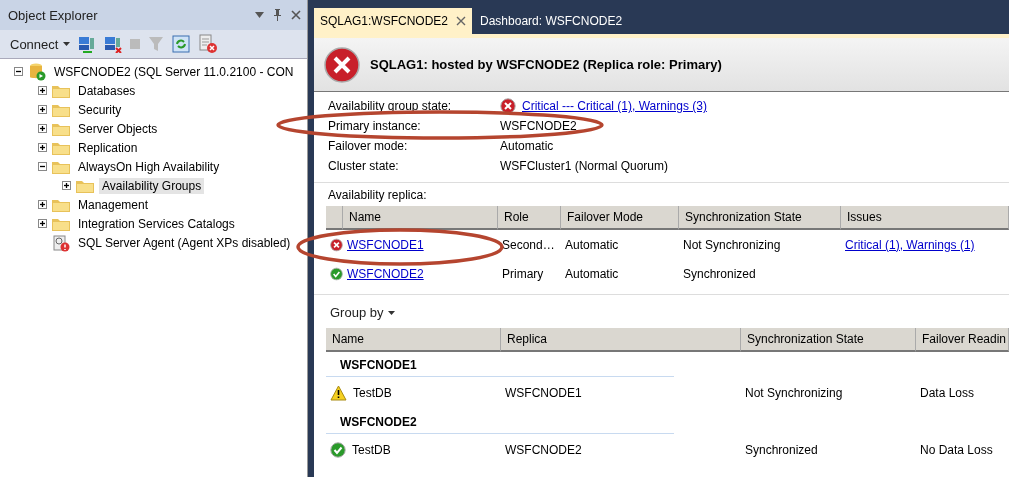 This screenshot has height=477, width=1009. What do you see at coordinates (61, 242) in the screenshot?
I see `agent-icon` at bounding box center [61, 242].